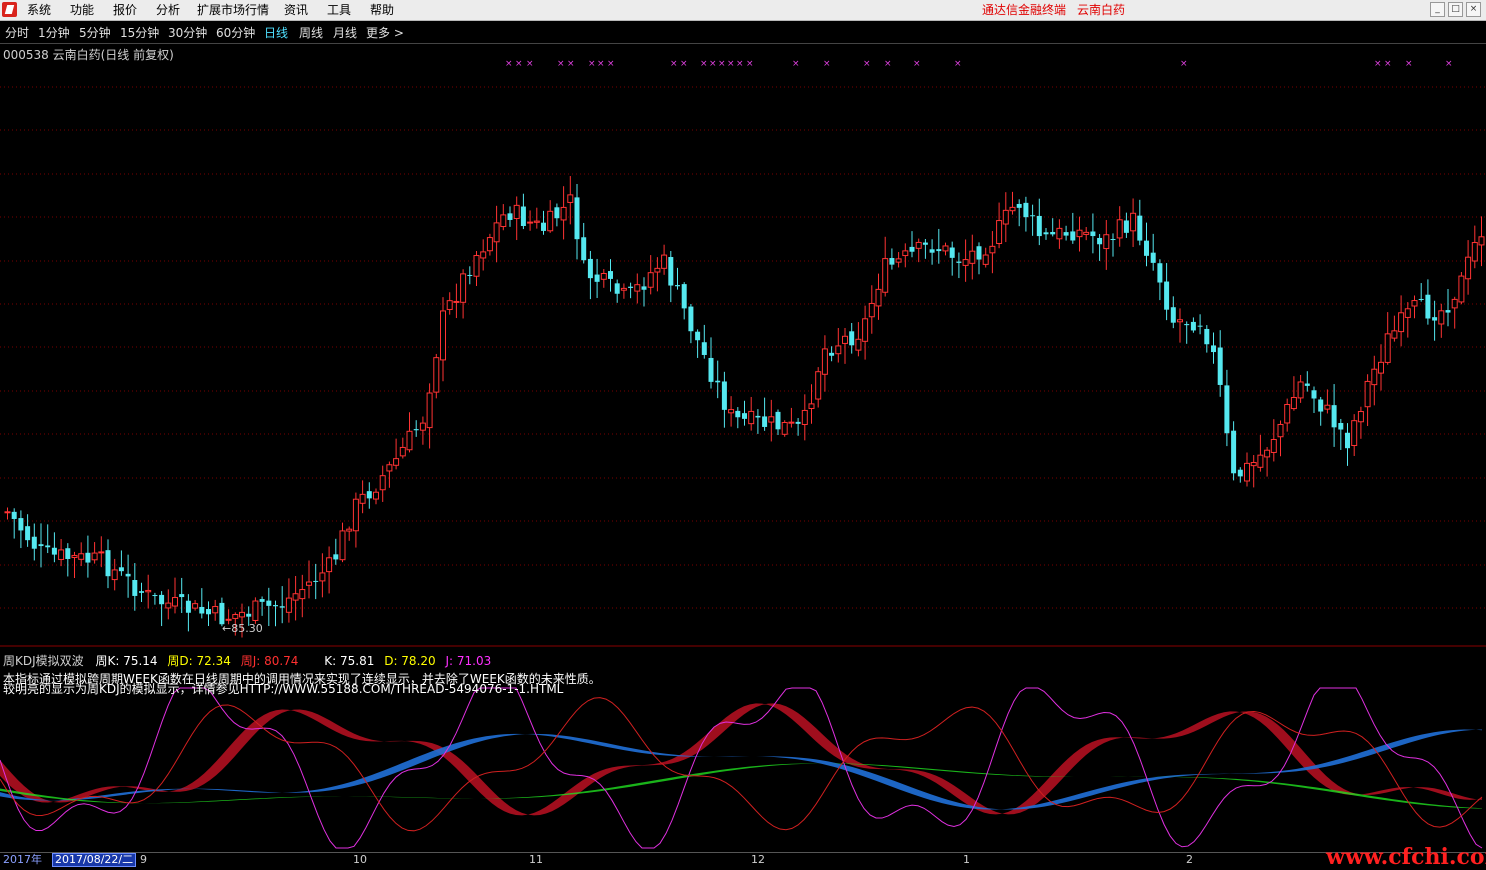  Describe the element at coordinates (269, 661) in the screenshot. I see `weekly-j-value: 周J: 80.74` at that location.